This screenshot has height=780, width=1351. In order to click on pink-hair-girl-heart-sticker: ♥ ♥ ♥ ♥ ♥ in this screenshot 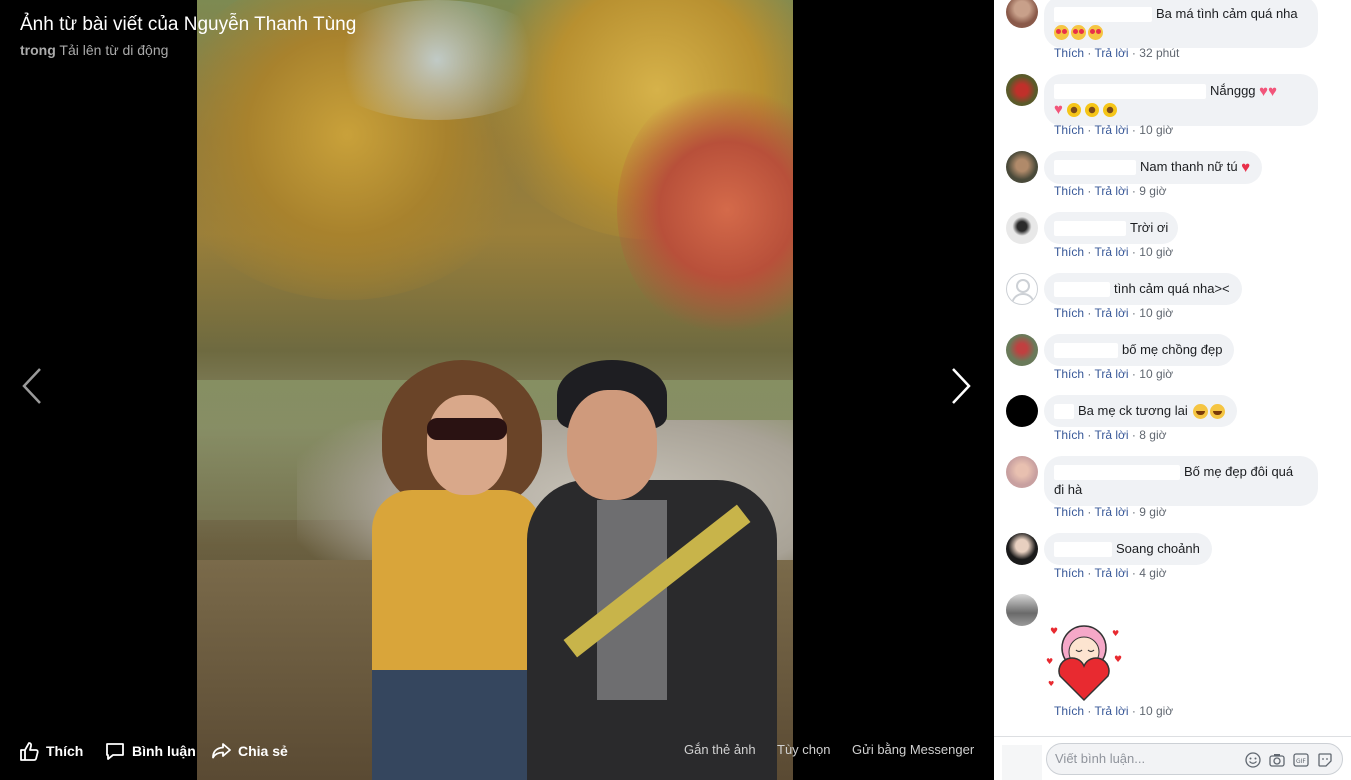, I will do `click(1083, 661)`.